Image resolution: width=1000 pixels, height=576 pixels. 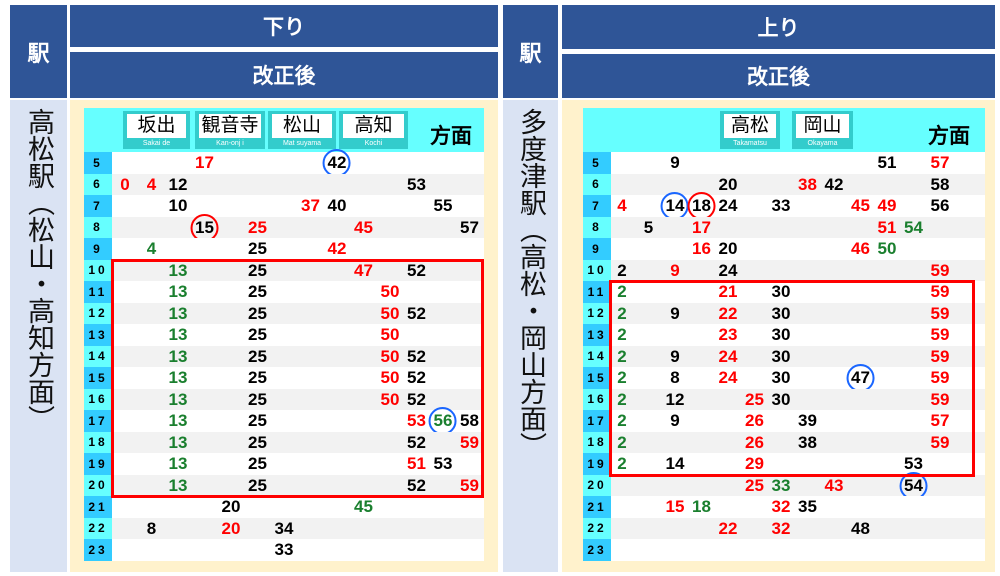 What do you see at coordinates (860, 378) in the screenshot?
I see `departure-minute: 47` at bounding box center [860, 378].